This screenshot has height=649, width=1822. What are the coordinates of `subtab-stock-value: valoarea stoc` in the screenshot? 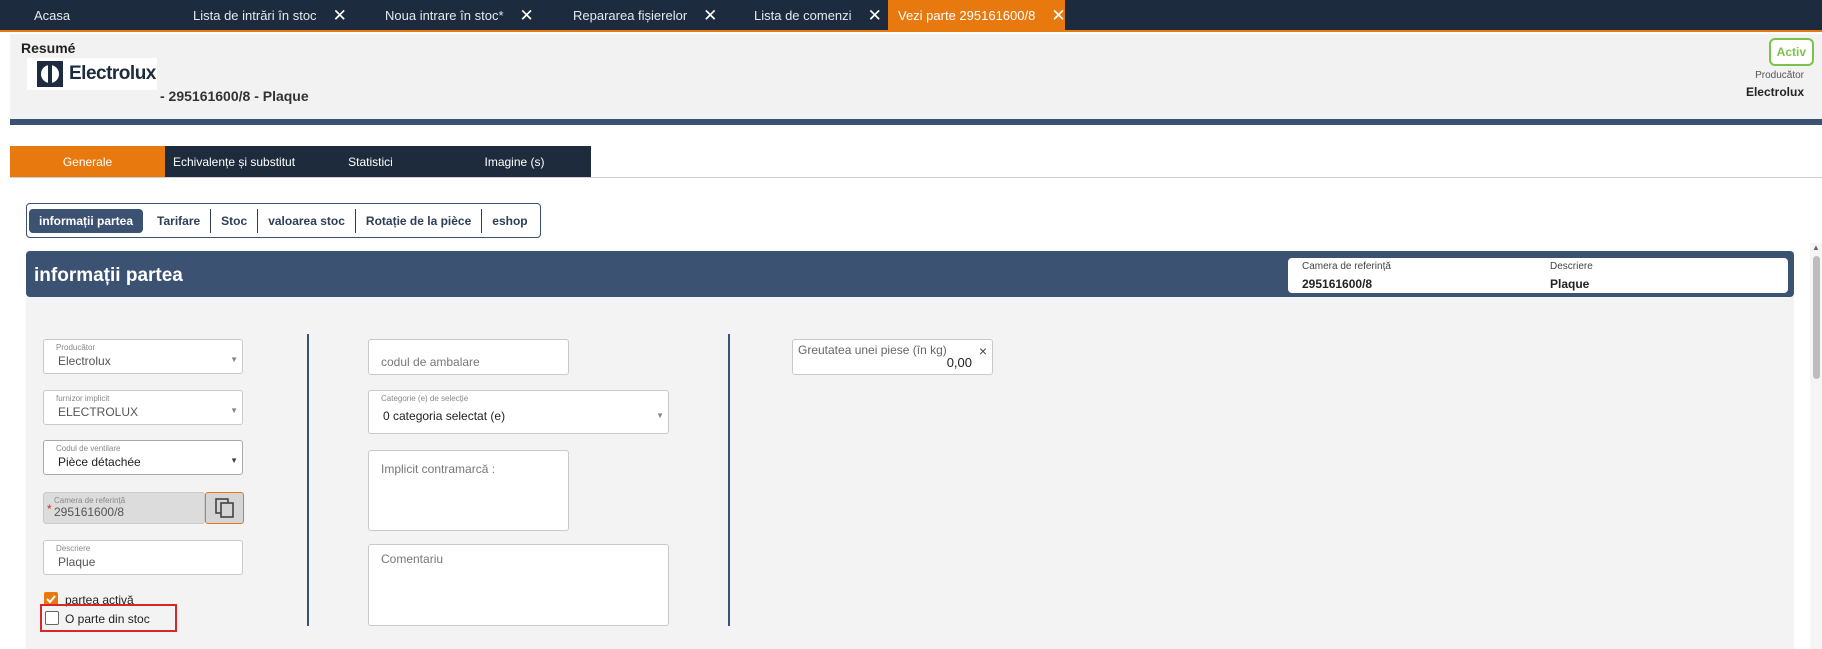 It's located at (307, 220).